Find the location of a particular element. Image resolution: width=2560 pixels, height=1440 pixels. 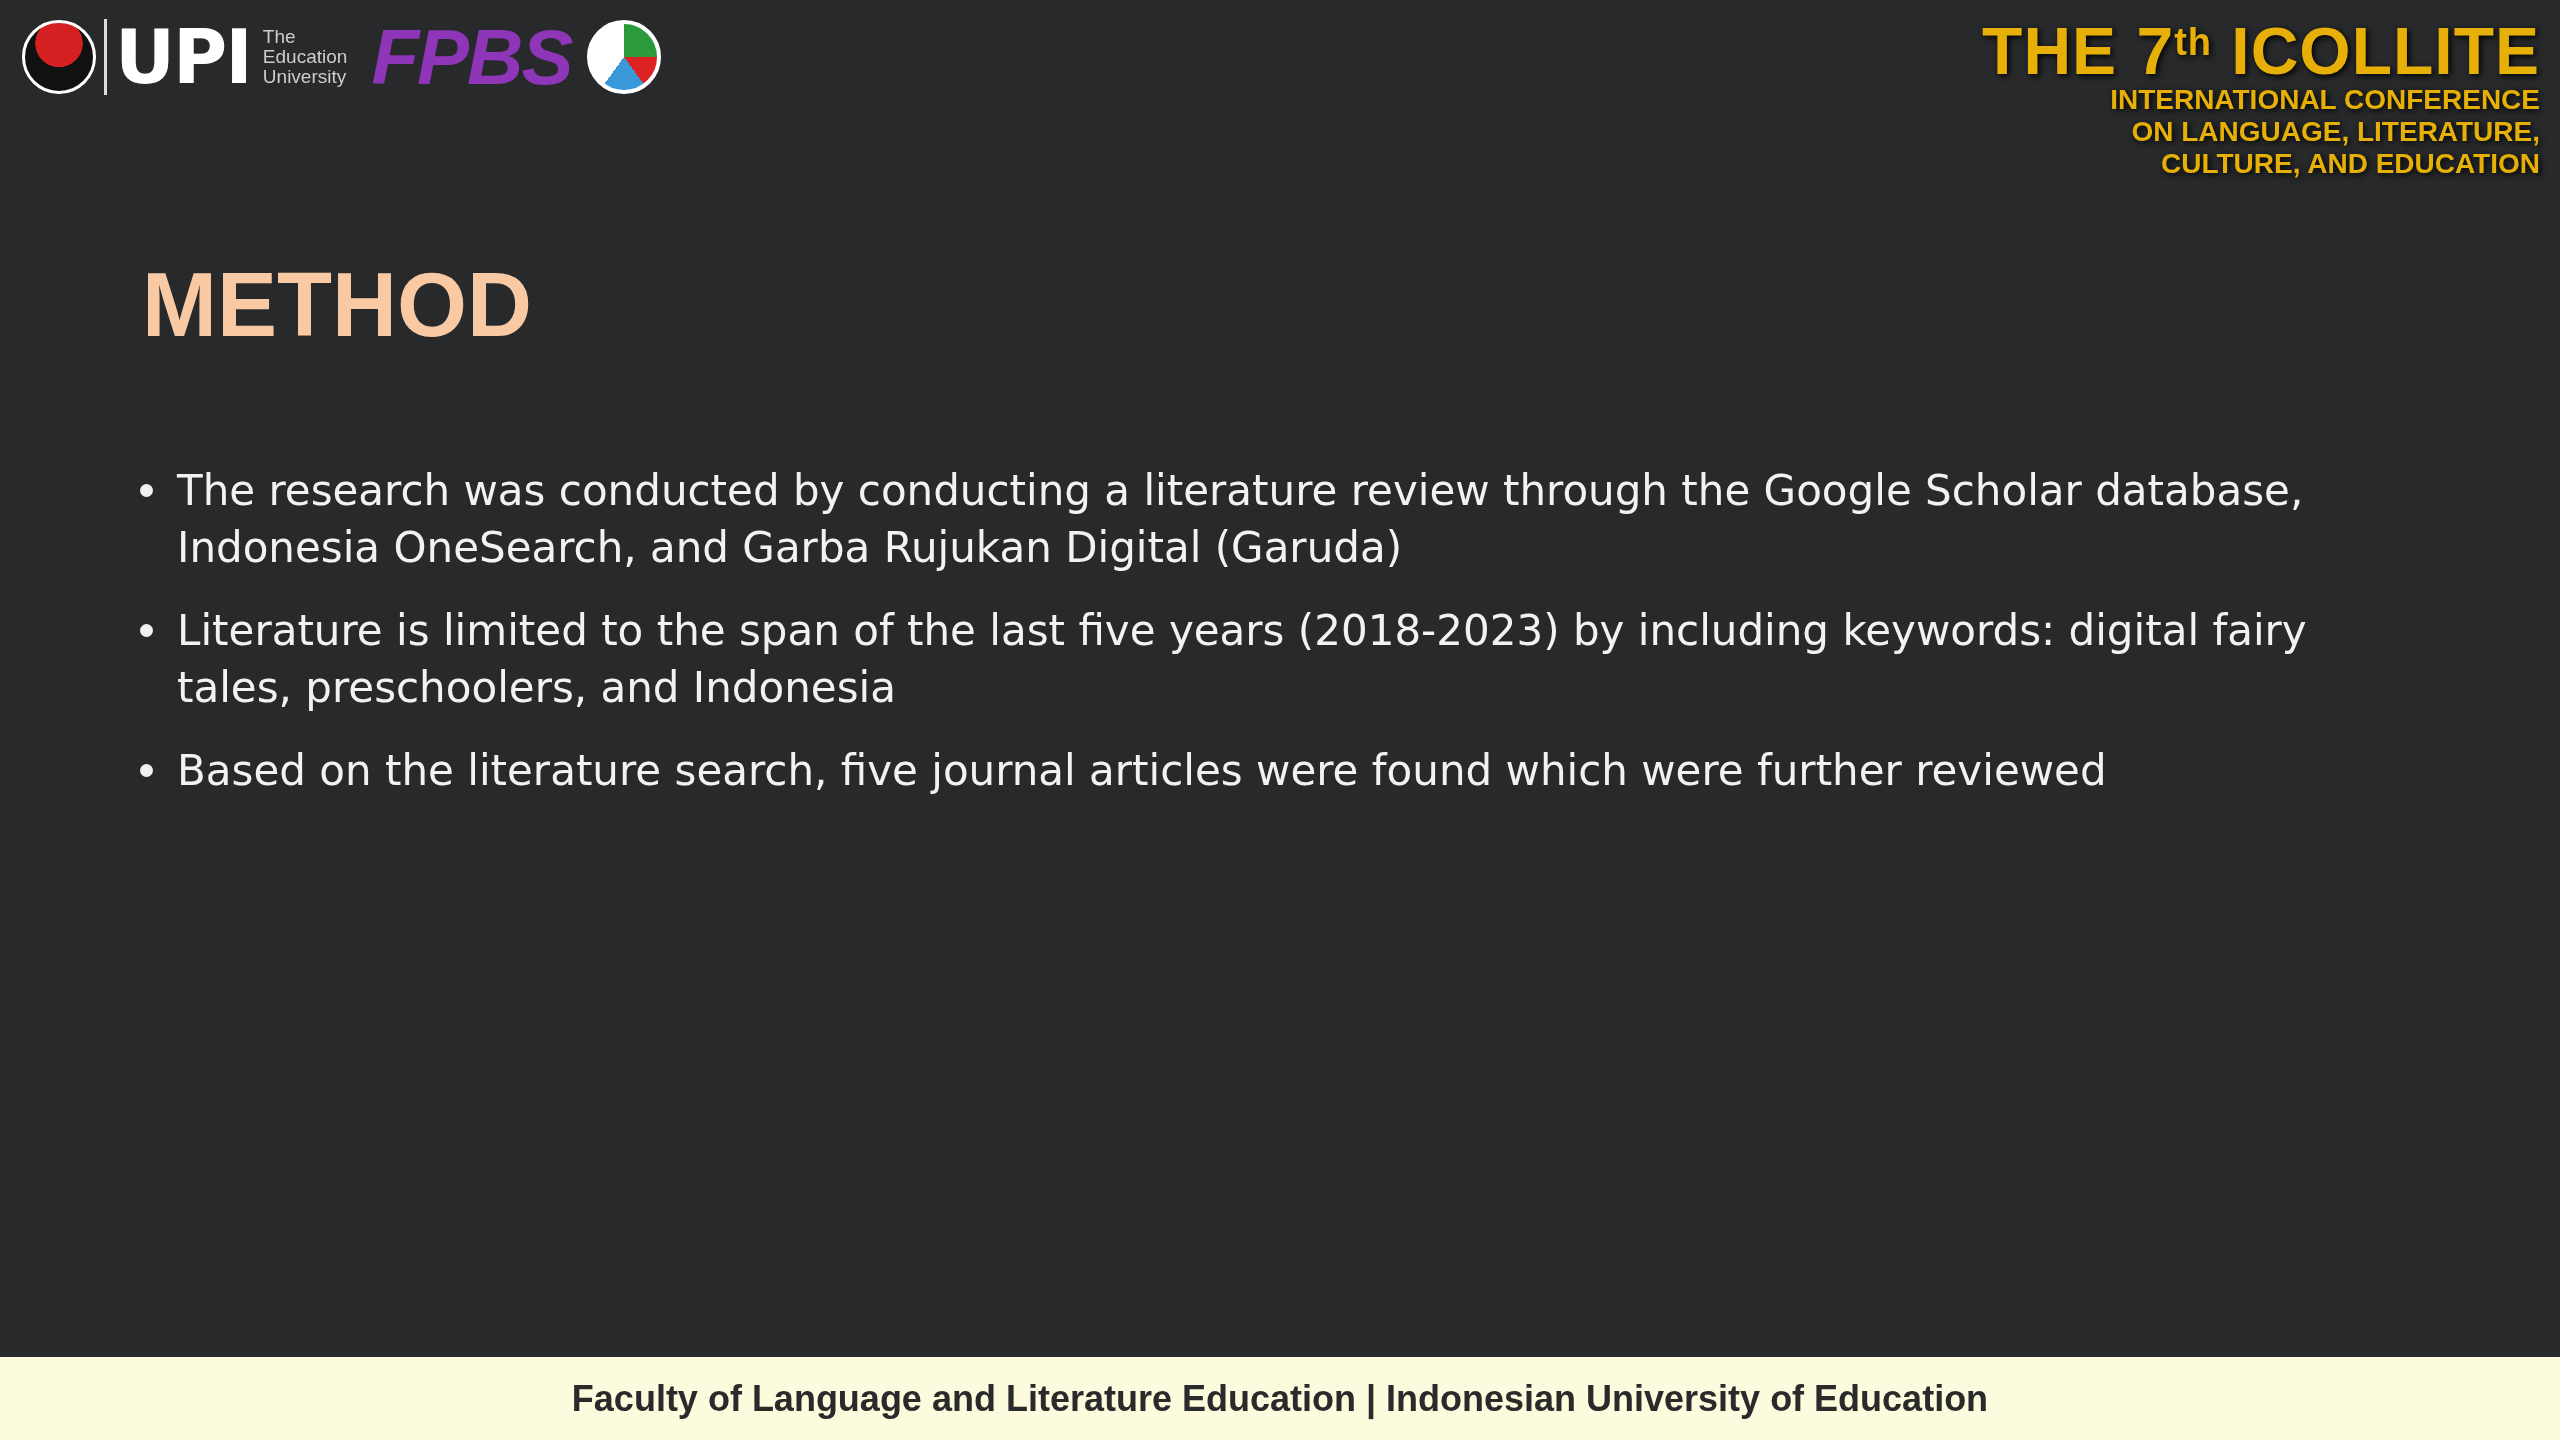

bullet-text: Based on the literature search, five journal articles were found which were further reviewed is located at coordinates (1142, 771).